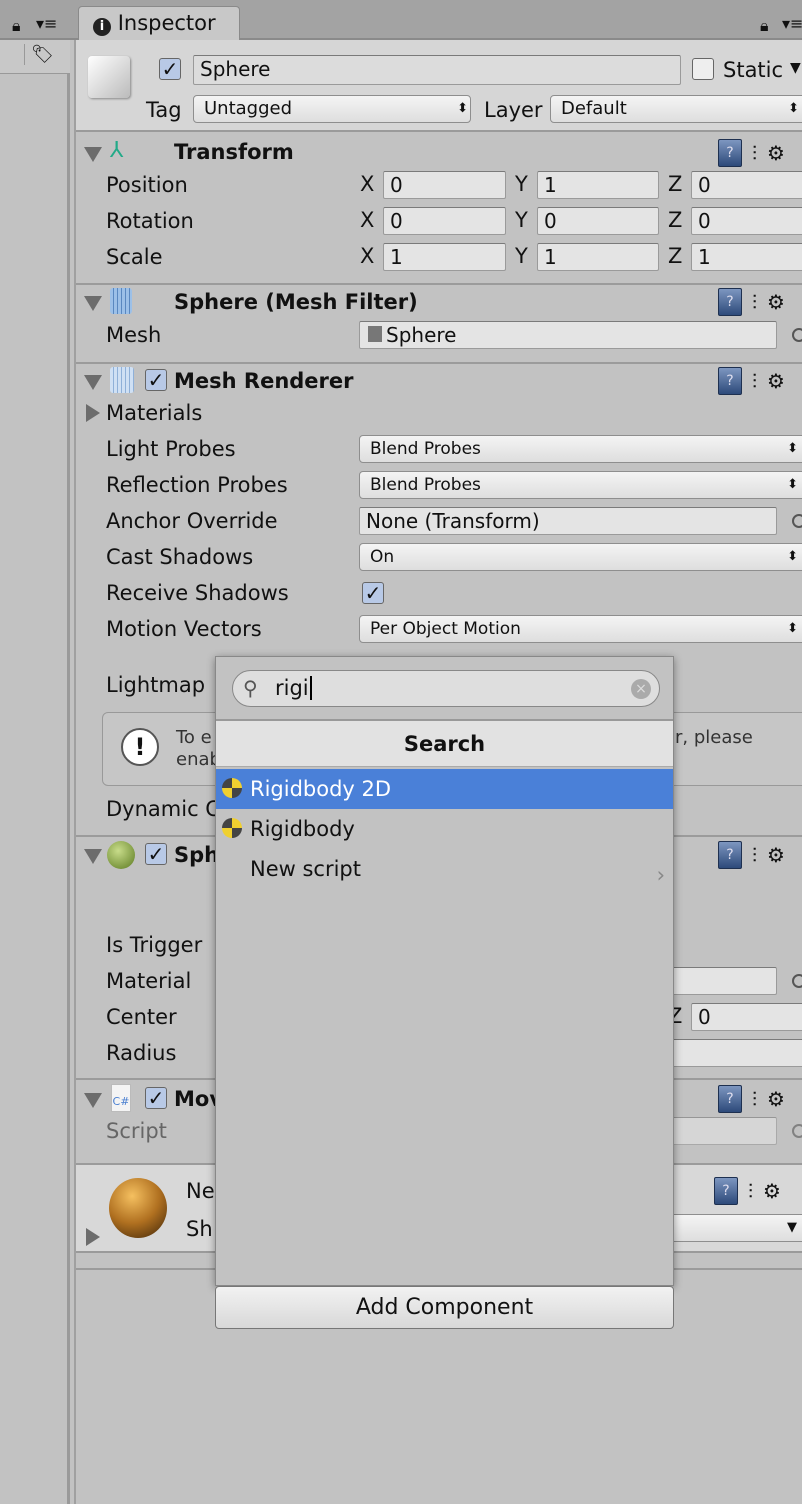  Describe the element at coordinates (444, 257) in the screenshot. I see `transform-scale-x-field: 1` at that location.